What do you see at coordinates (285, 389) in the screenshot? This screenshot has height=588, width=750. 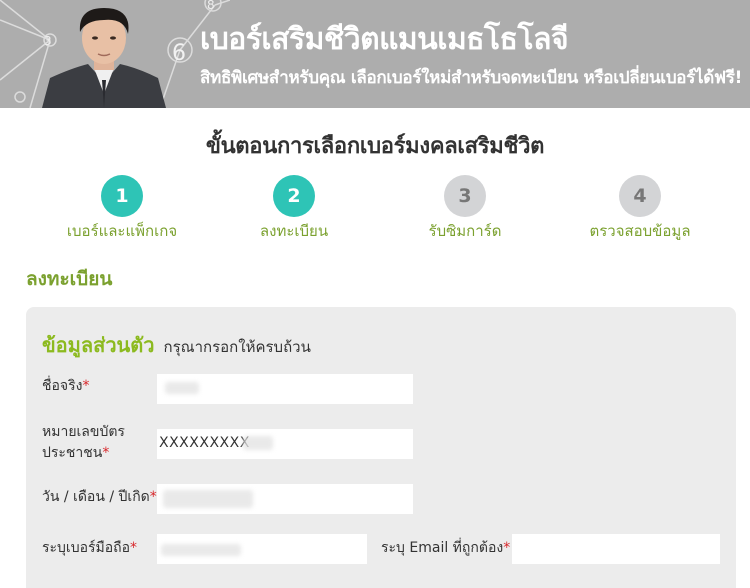 I see `first-name-input` at bounding box center [285, 389].